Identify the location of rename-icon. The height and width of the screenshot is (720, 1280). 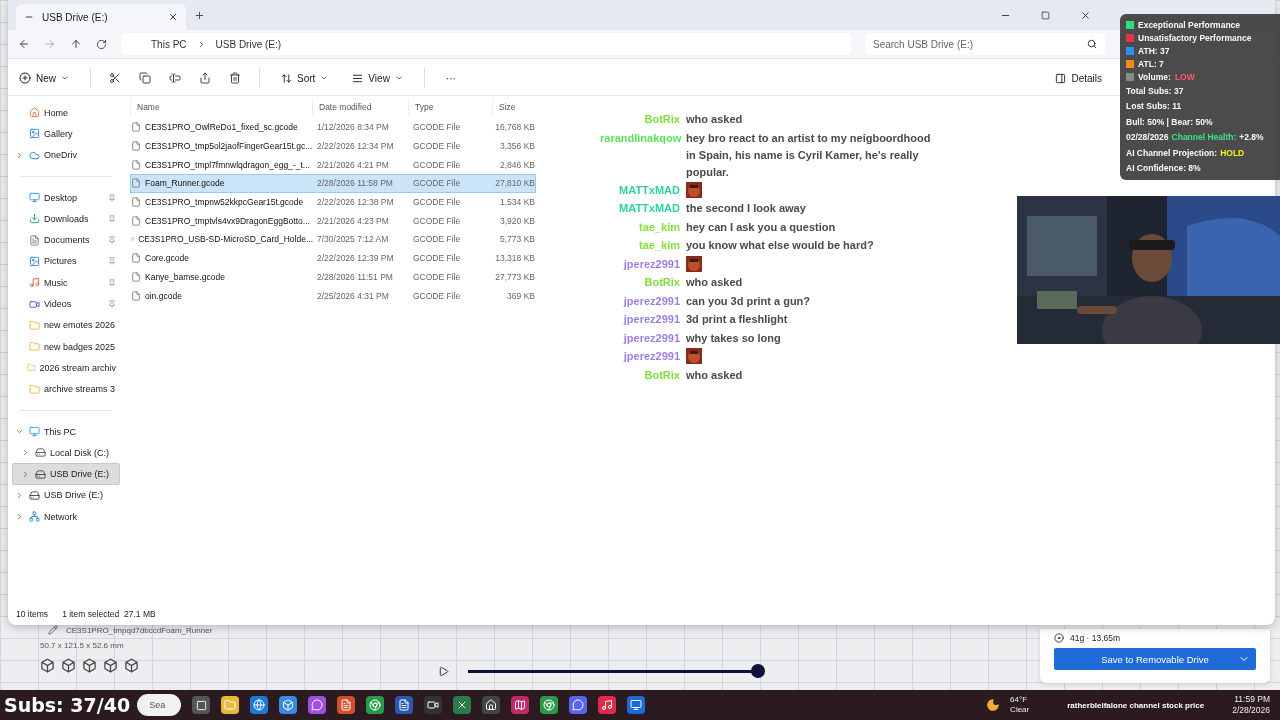
(175, 78).